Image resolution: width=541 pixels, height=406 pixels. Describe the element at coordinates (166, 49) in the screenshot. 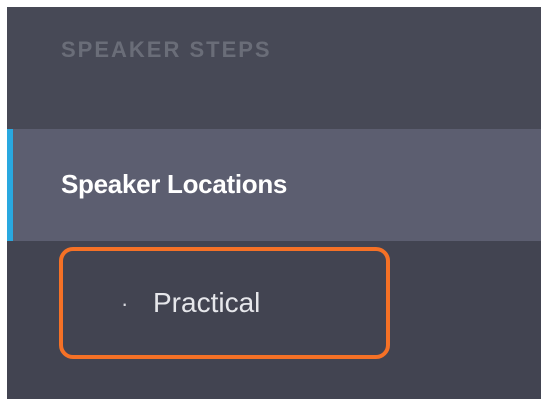

I see `section-title: SPEAKER STEPS` at that location.